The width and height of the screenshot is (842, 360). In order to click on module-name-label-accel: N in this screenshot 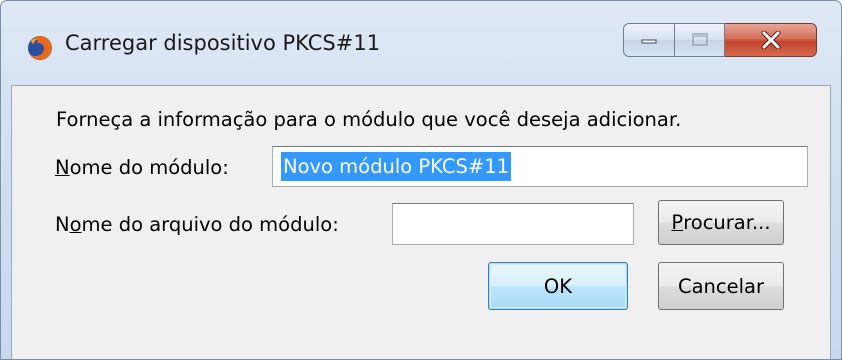, I will do `click(62, 167)`.